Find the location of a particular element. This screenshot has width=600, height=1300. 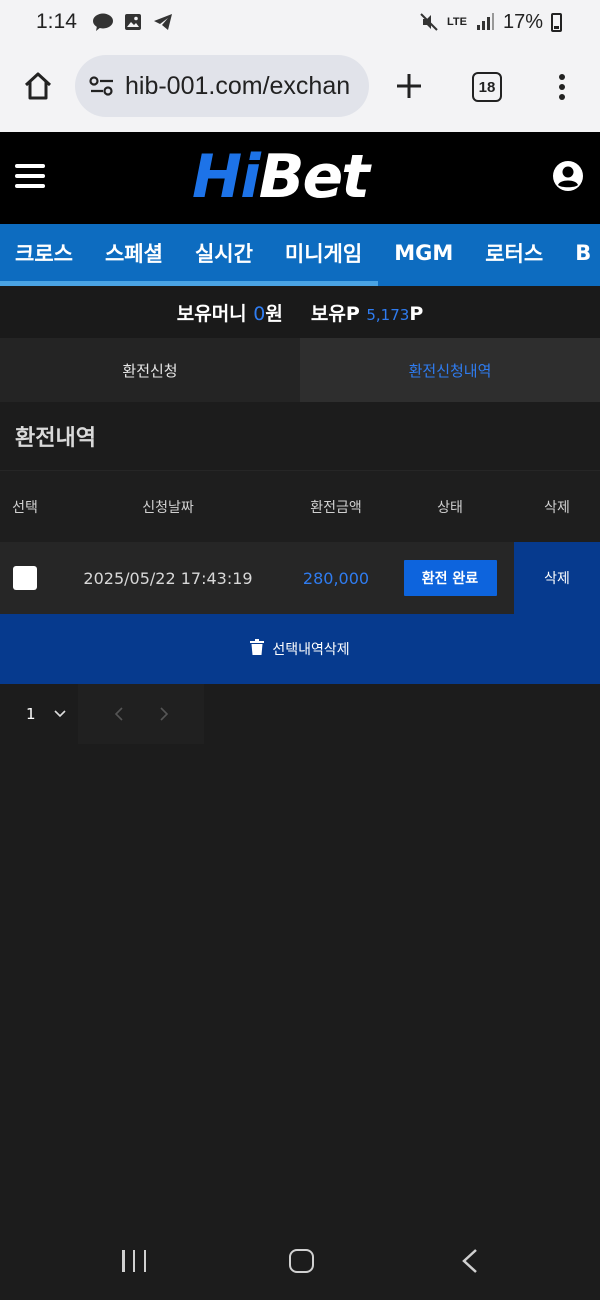

signal-icon is located at coordinates (485, 22).